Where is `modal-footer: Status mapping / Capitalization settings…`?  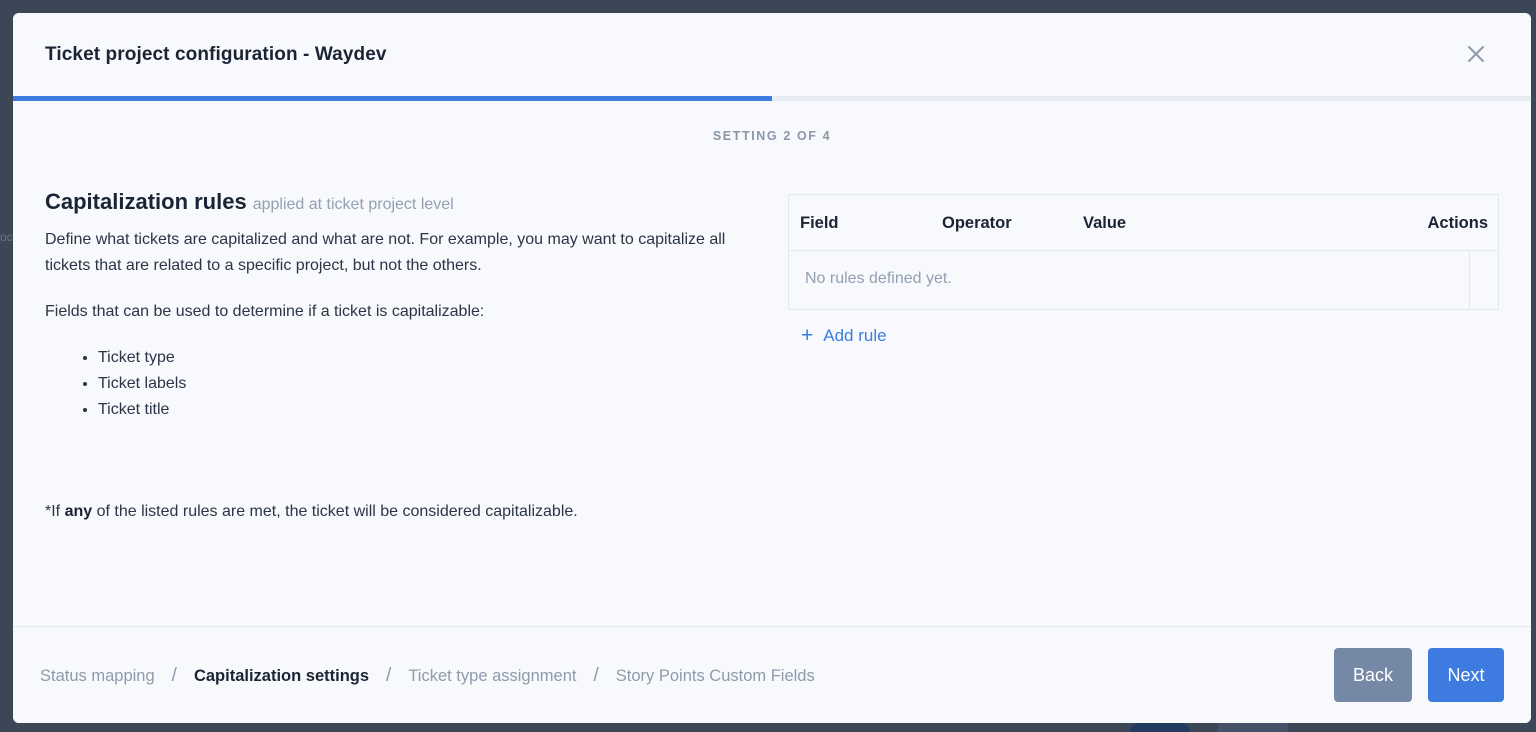 modal-footer: Status mapping / Capitalization settings… is located at coordinates (772, 674).